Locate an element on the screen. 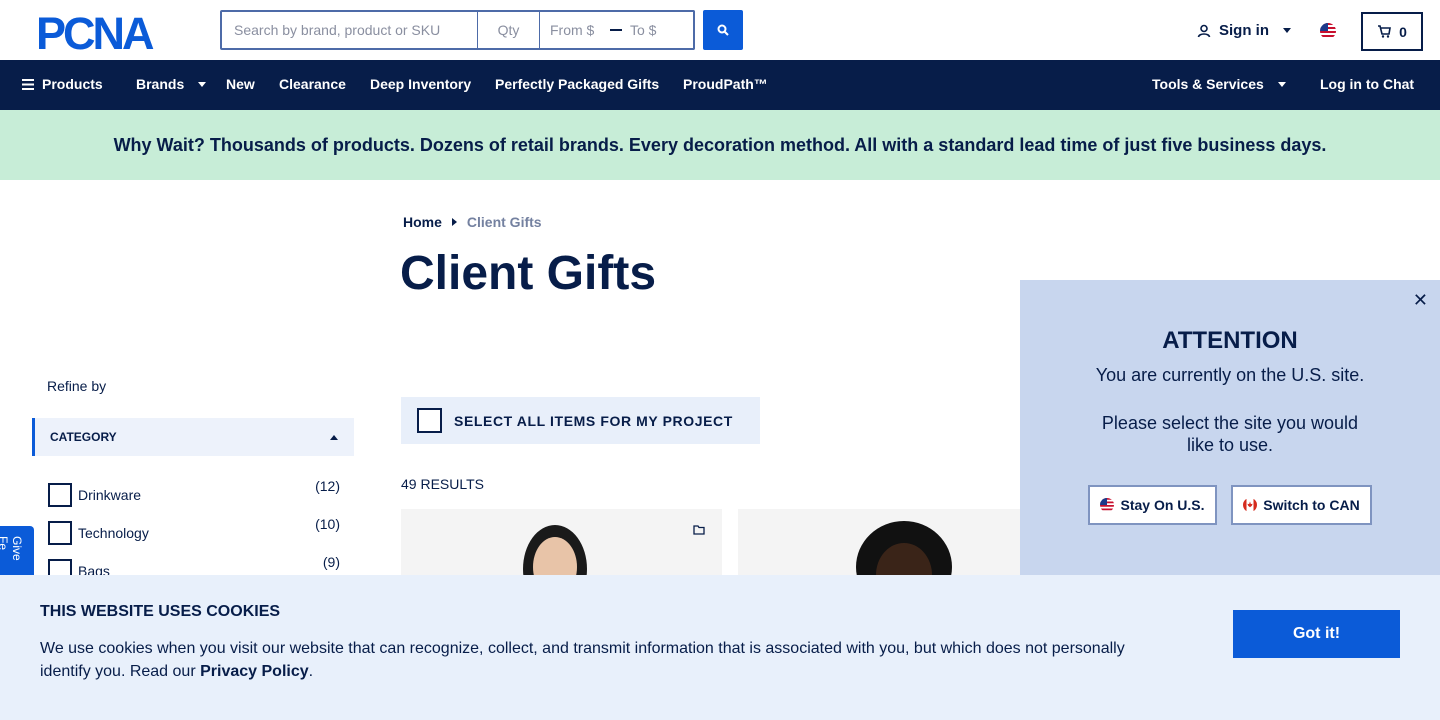  filter-label: Drinkware is located at coordinates (110, 495).